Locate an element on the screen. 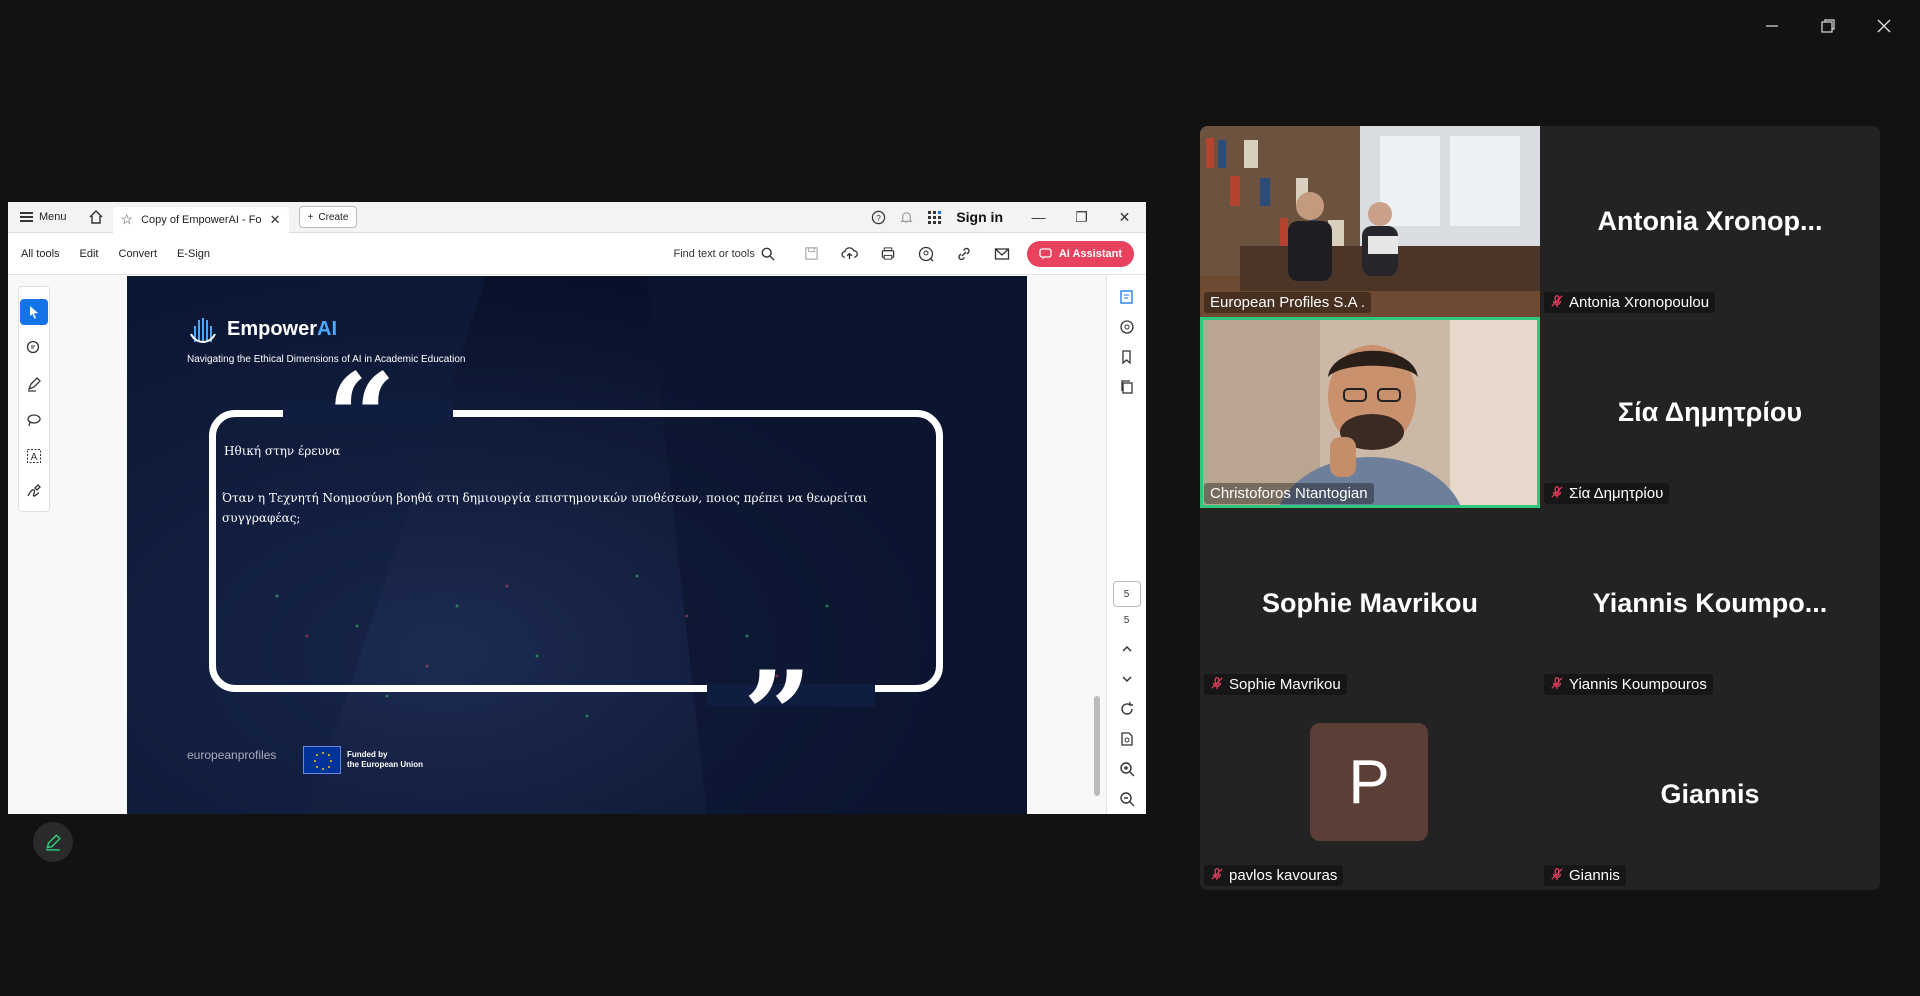  cloud-upload-icon is located at coordinates (850, 253).